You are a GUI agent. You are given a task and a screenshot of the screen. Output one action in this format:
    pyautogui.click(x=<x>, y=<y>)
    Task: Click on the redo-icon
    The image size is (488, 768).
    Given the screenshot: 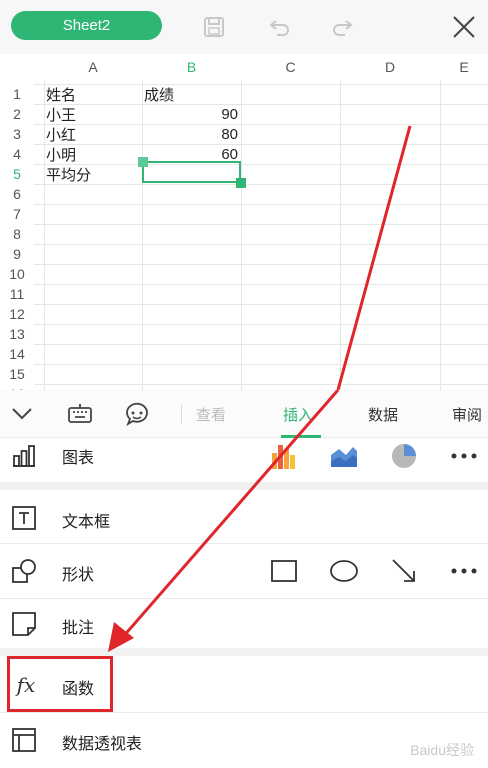 What is the action you would take?
    pyautogui.click(x=342, y=27)
    